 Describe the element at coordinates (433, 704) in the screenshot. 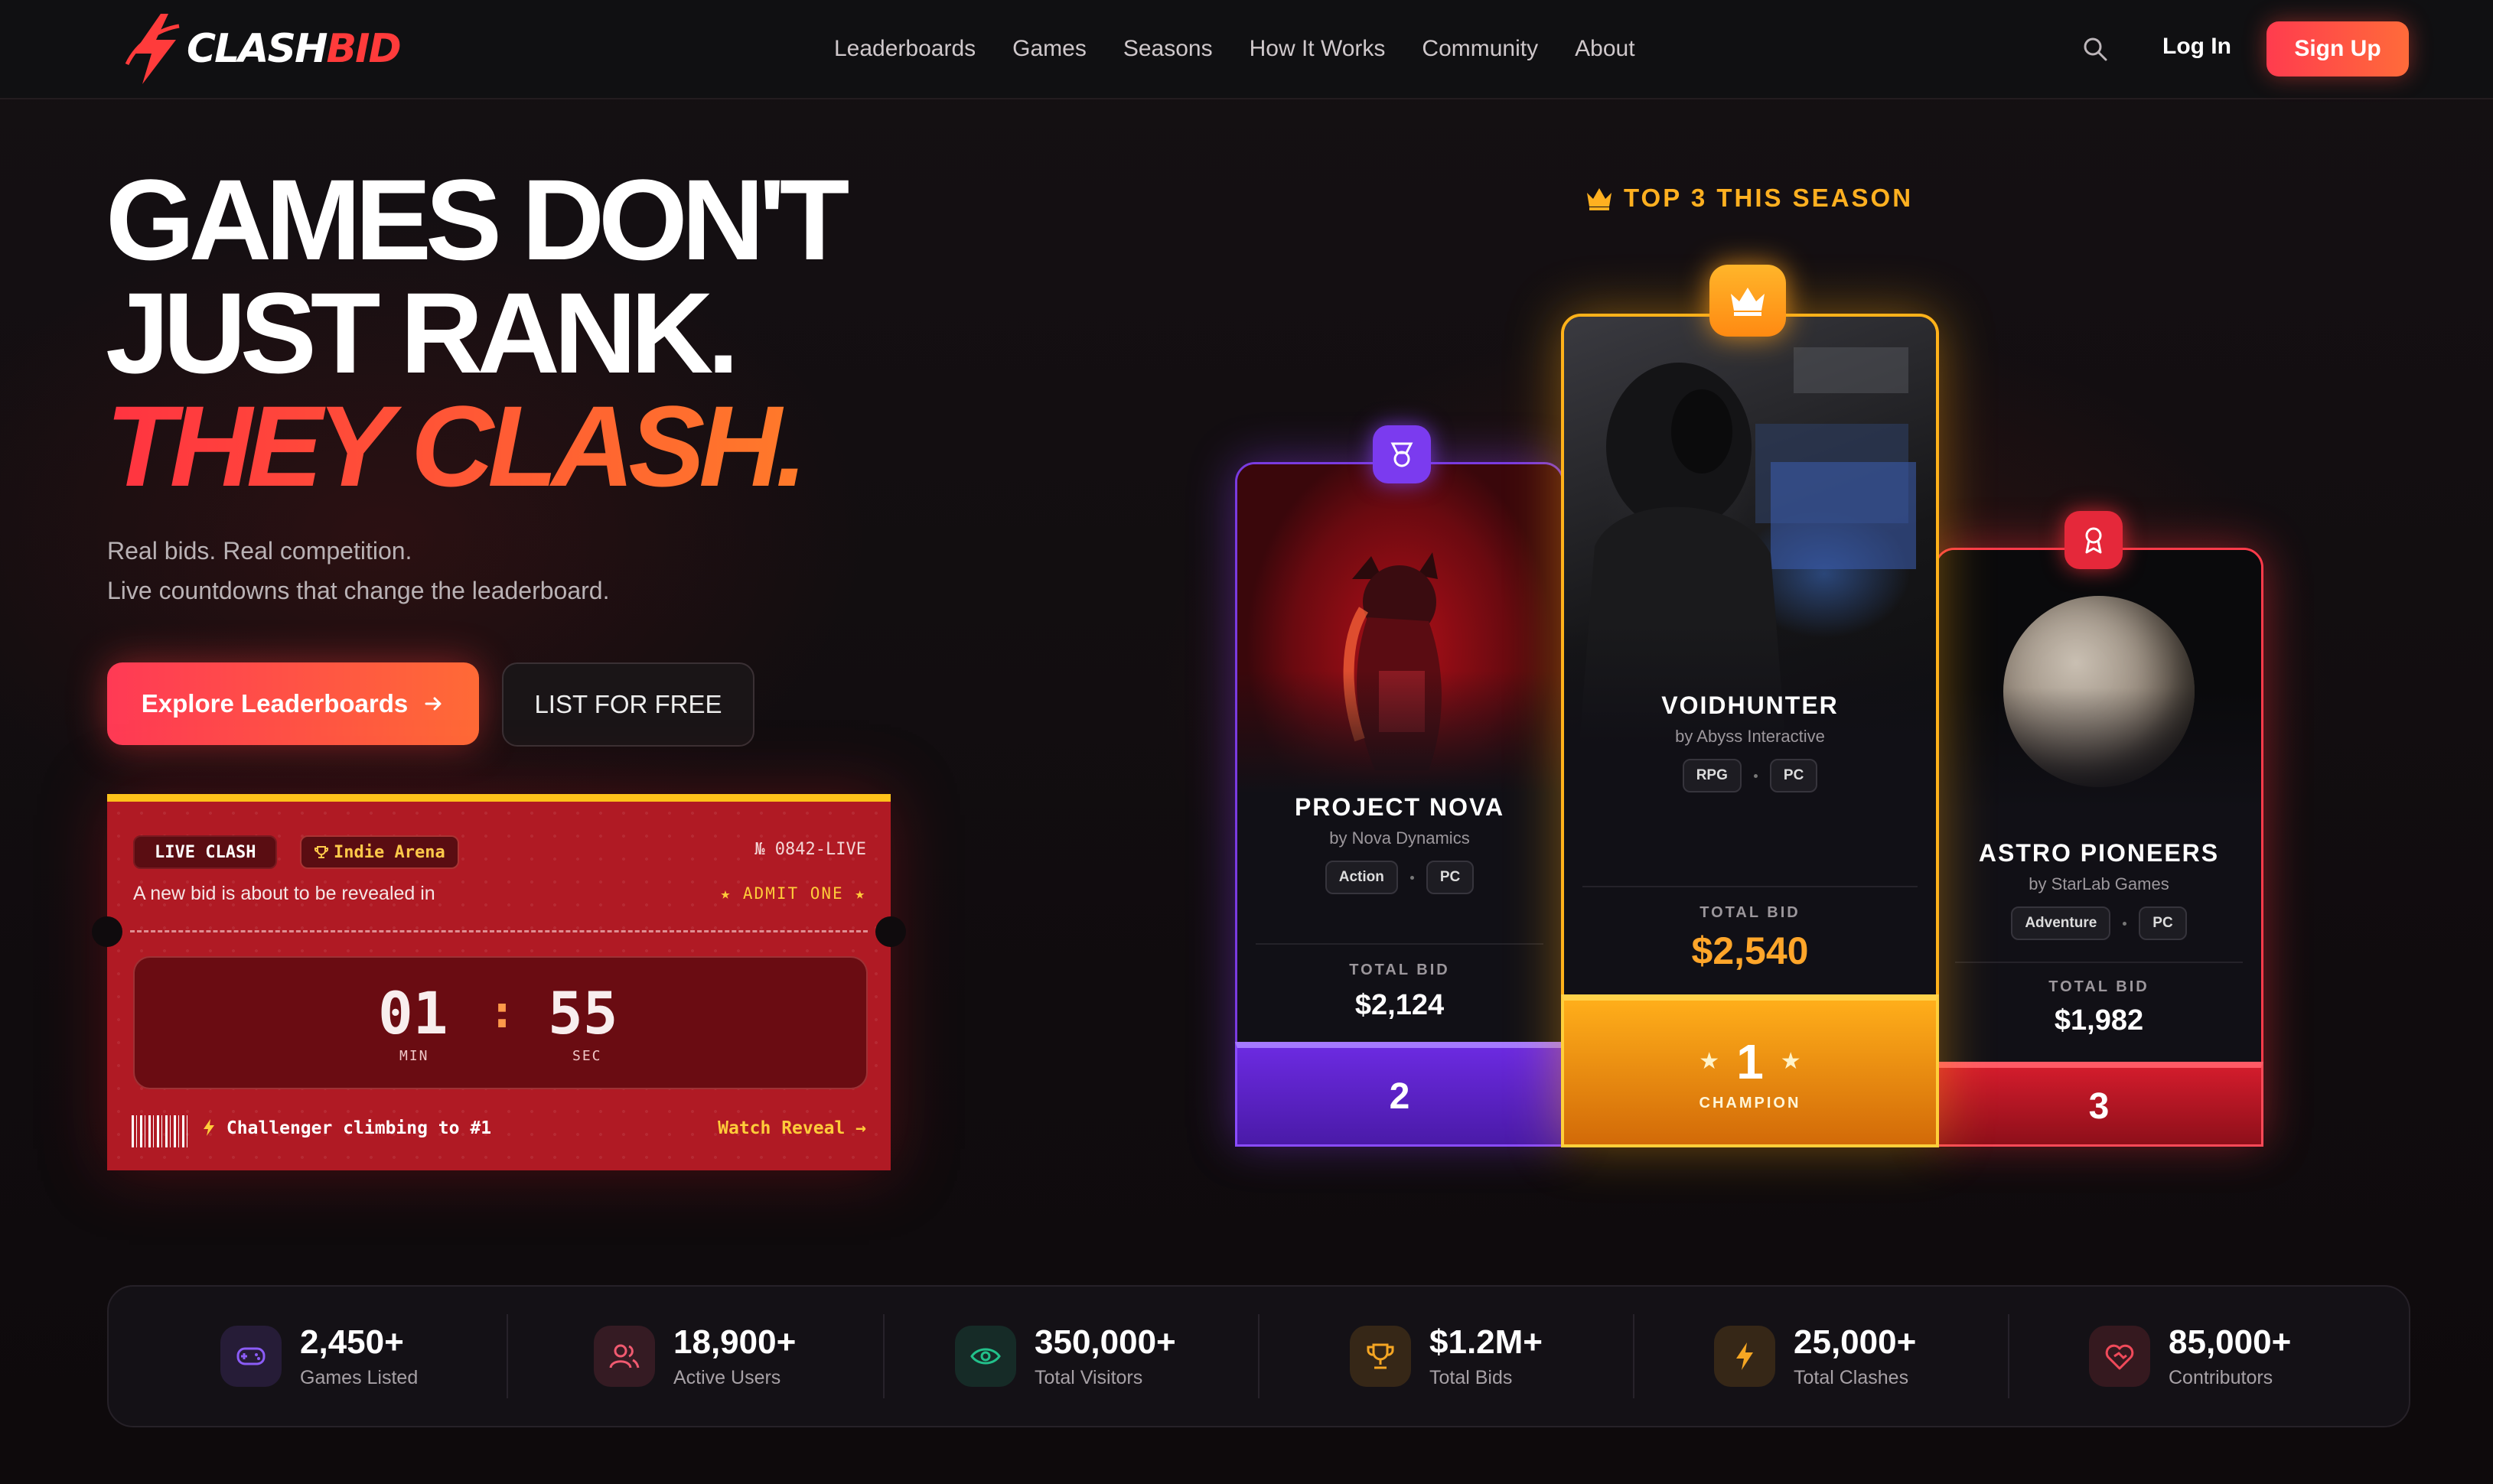

I see `arrow-right-icon` at that location.